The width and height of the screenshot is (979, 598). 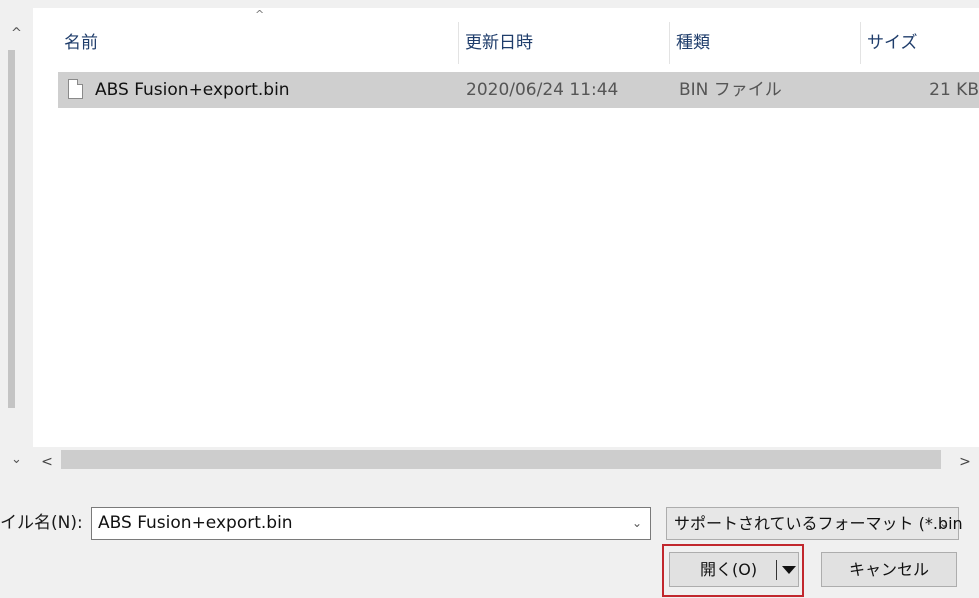 What do you see at coordinates (41, 523) in the screenshot?
I see `filename-label: イル名(N):` at bounding box center [41, 523].